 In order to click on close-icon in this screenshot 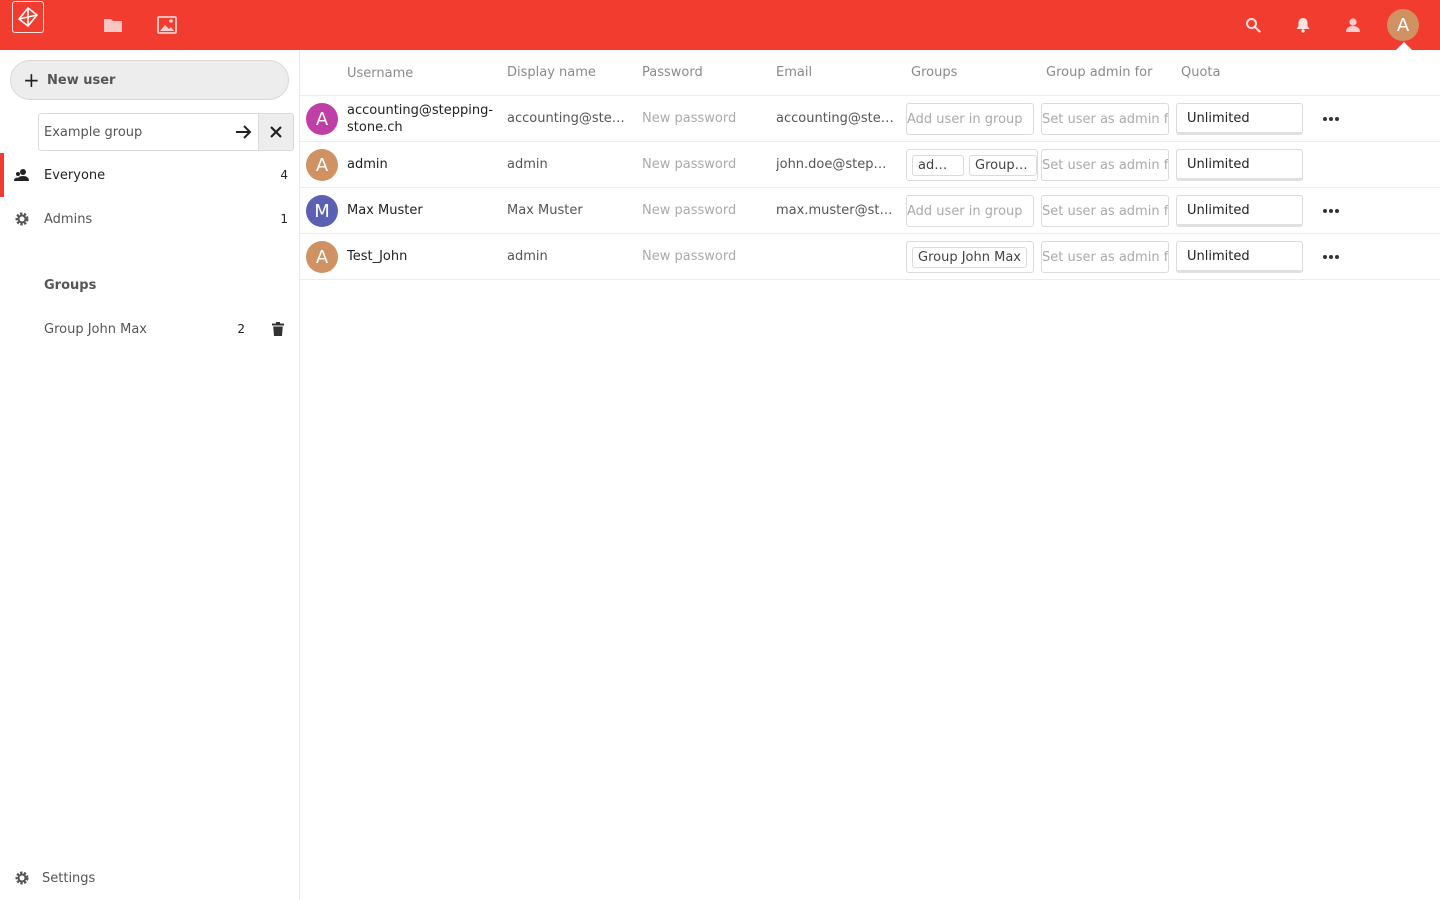, I will do `click(276, 132)`.